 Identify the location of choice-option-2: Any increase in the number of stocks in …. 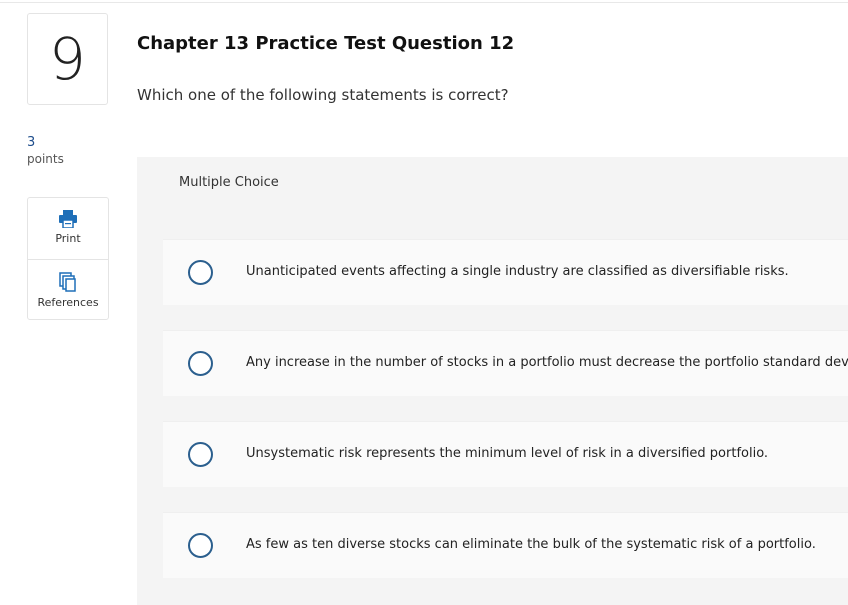
(505, 363).